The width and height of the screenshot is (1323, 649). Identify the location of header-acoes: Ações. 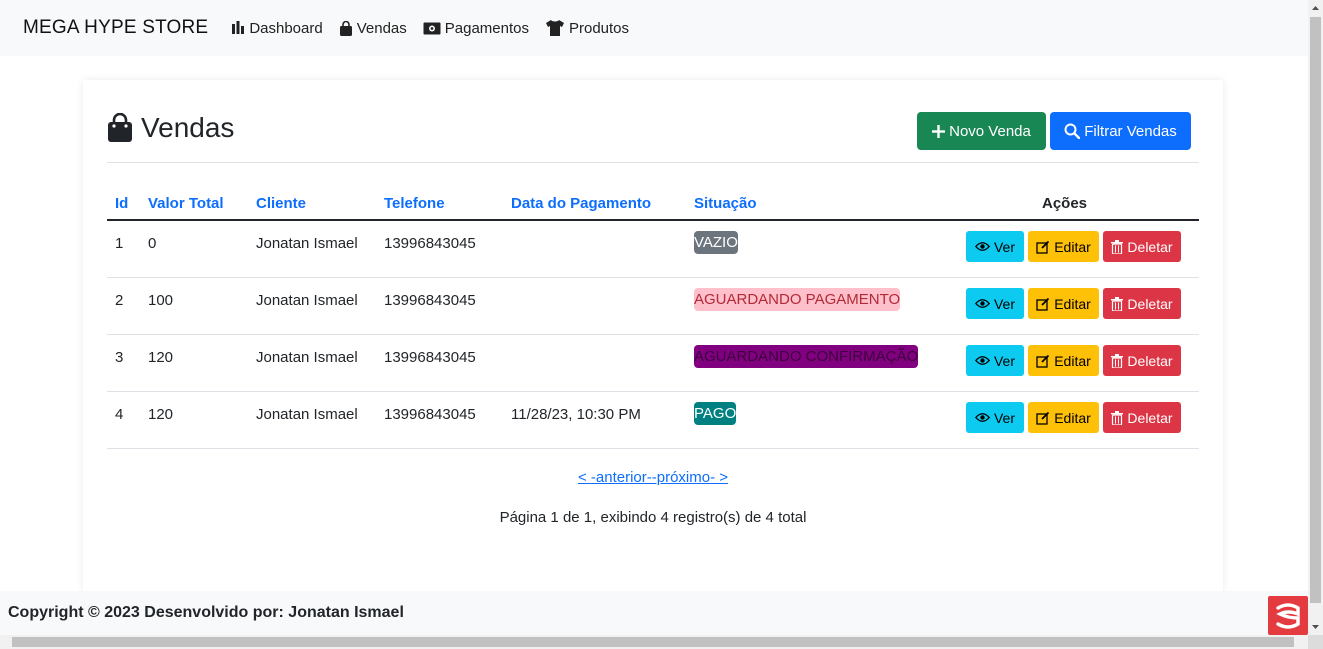
(1064, 204).